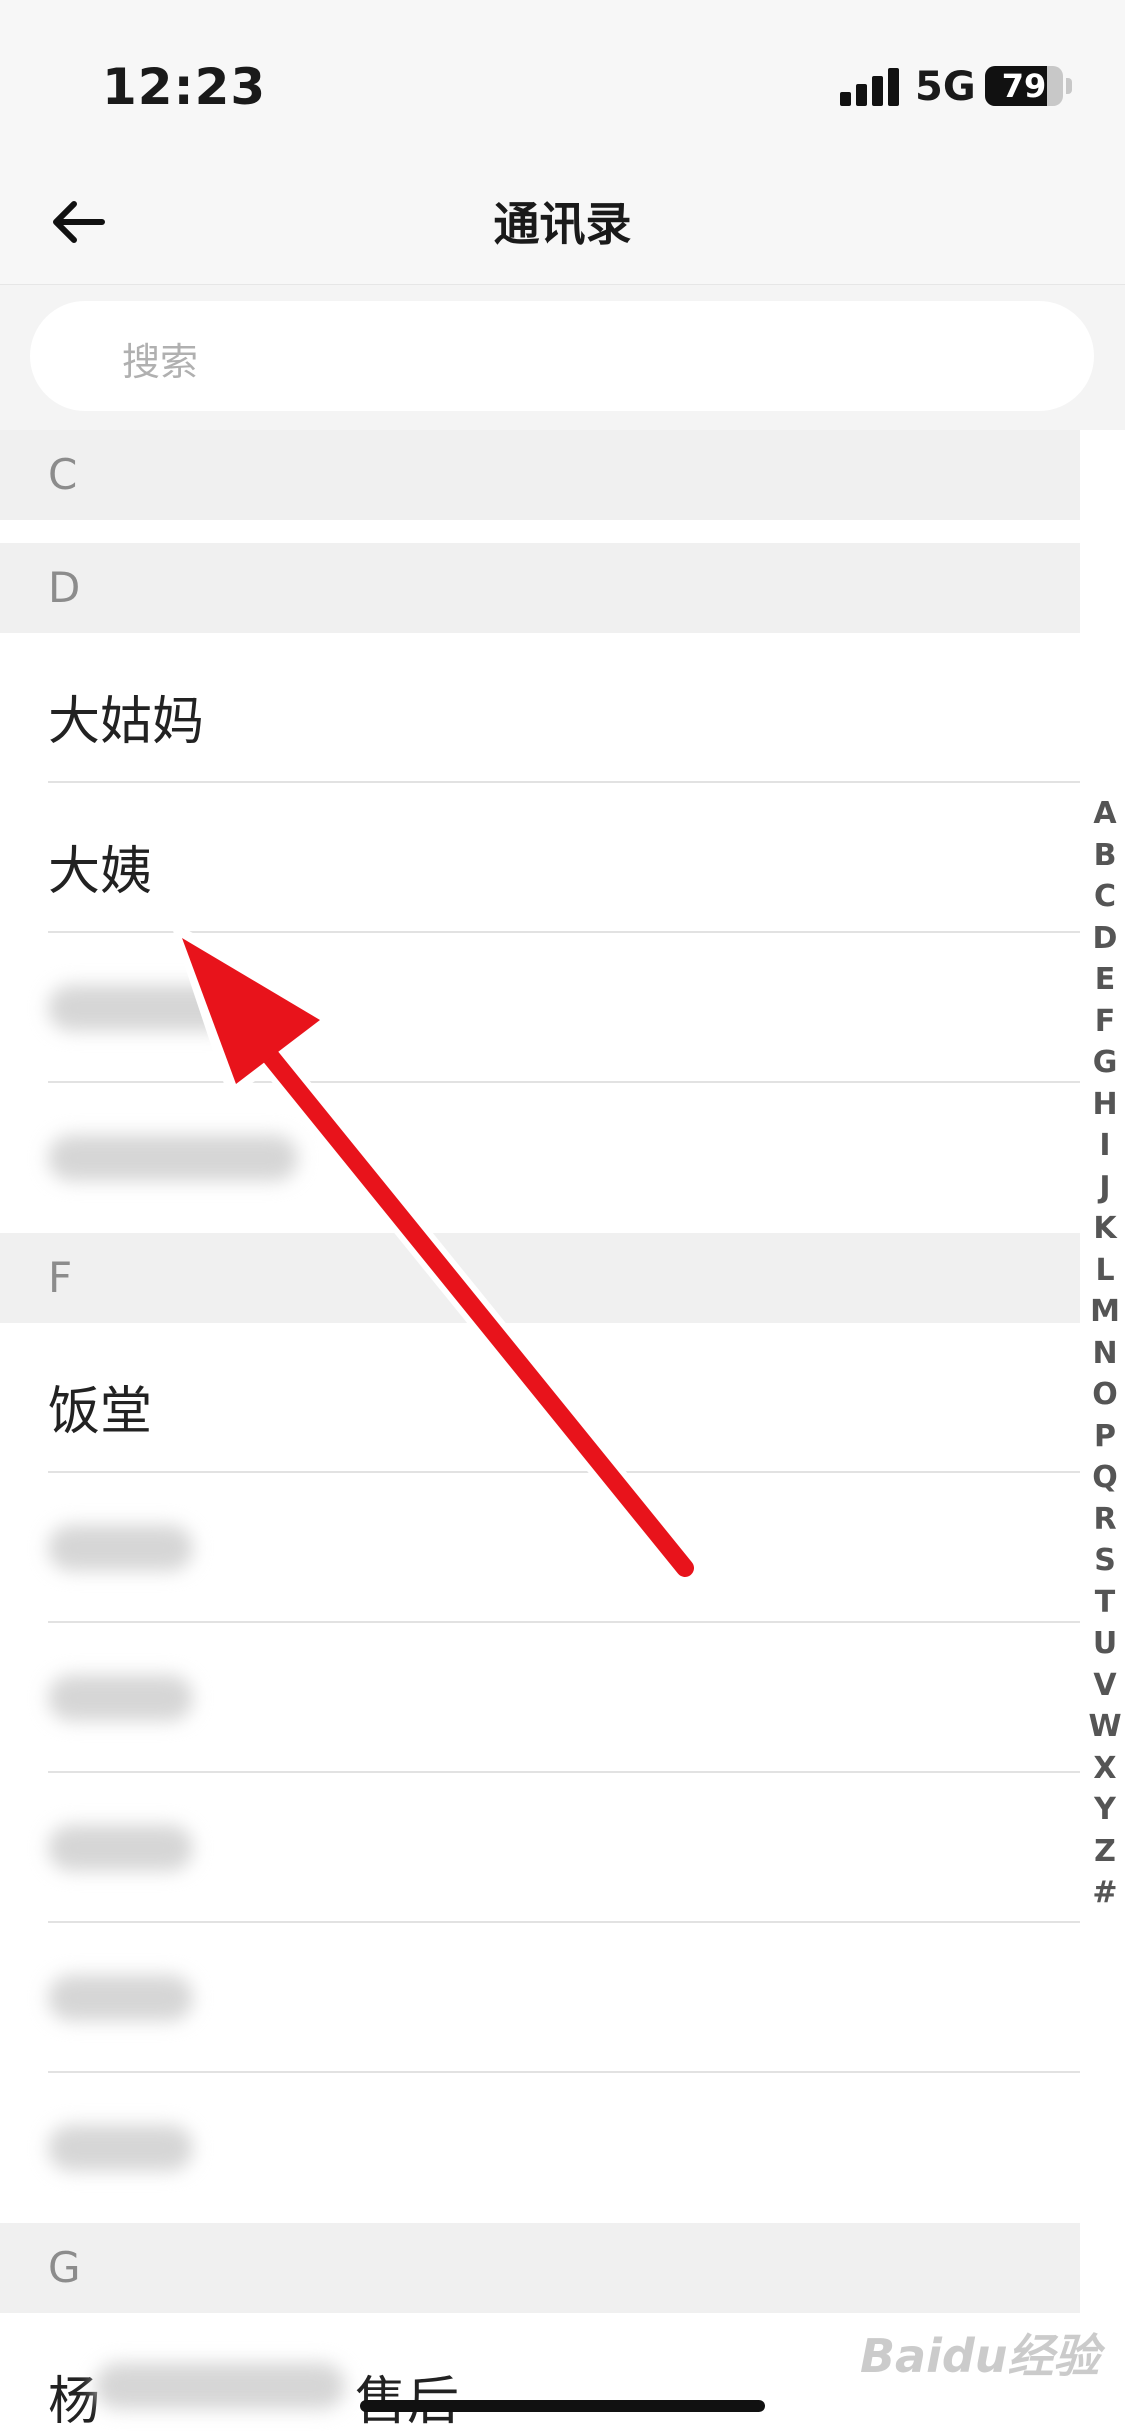 The height and width of the screenshot is (2436, 1125). Describe the element at coordinates (540, 708) in the screenshot. I see `contact-row: 大姑妈` at that location.